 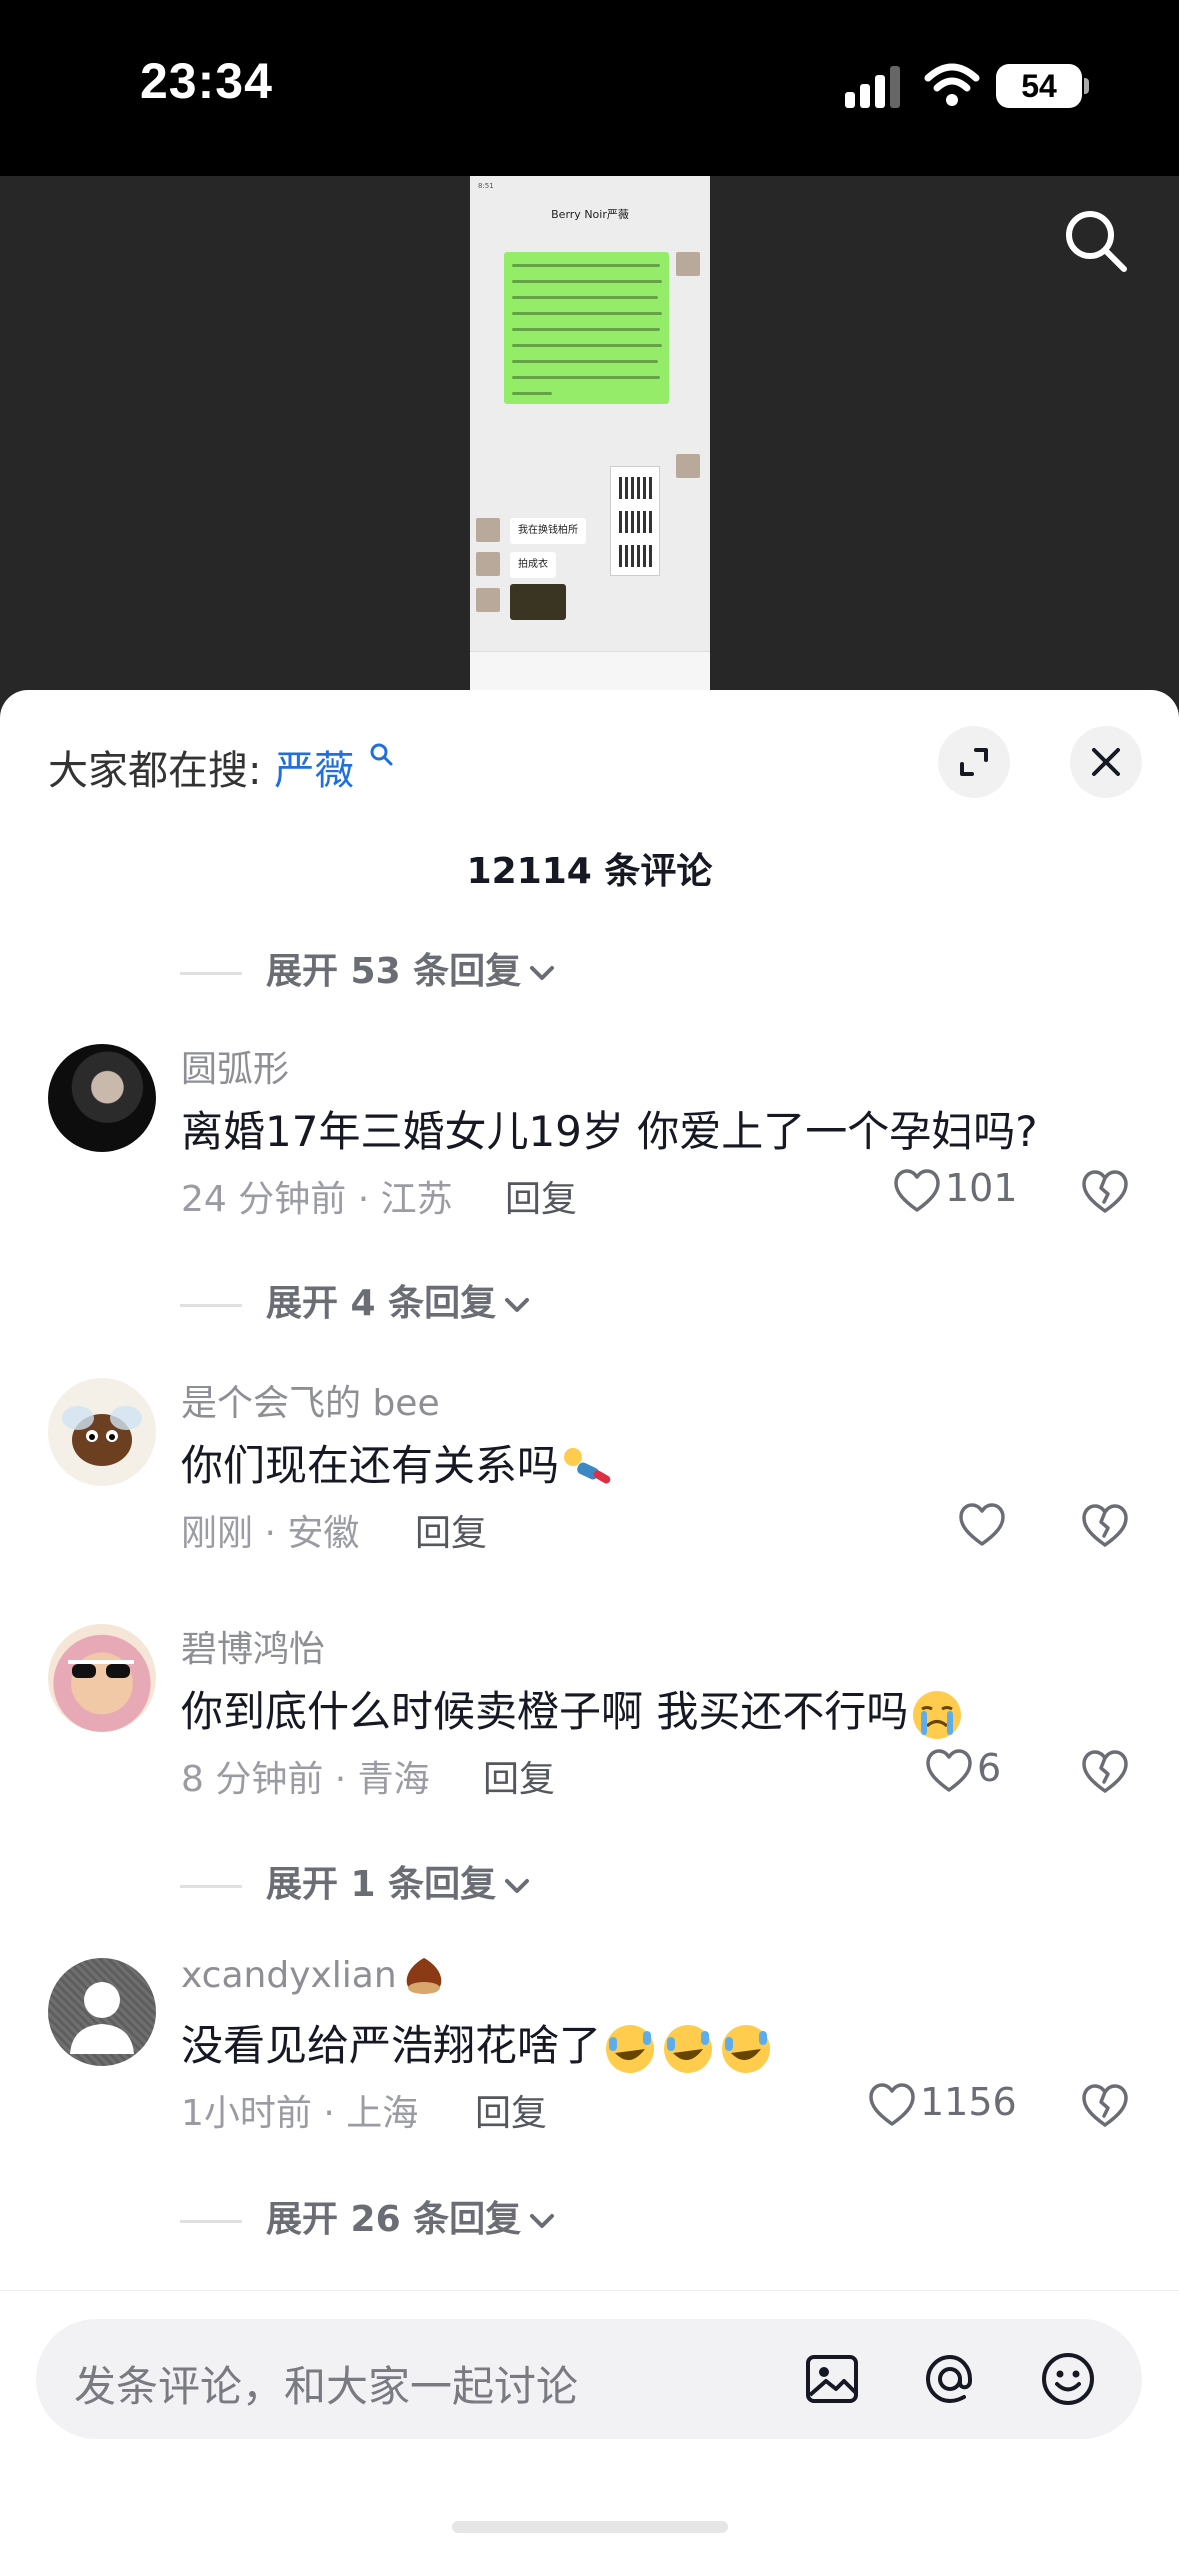 I want to click on like-count: 101, so click(x=981, y=1188).